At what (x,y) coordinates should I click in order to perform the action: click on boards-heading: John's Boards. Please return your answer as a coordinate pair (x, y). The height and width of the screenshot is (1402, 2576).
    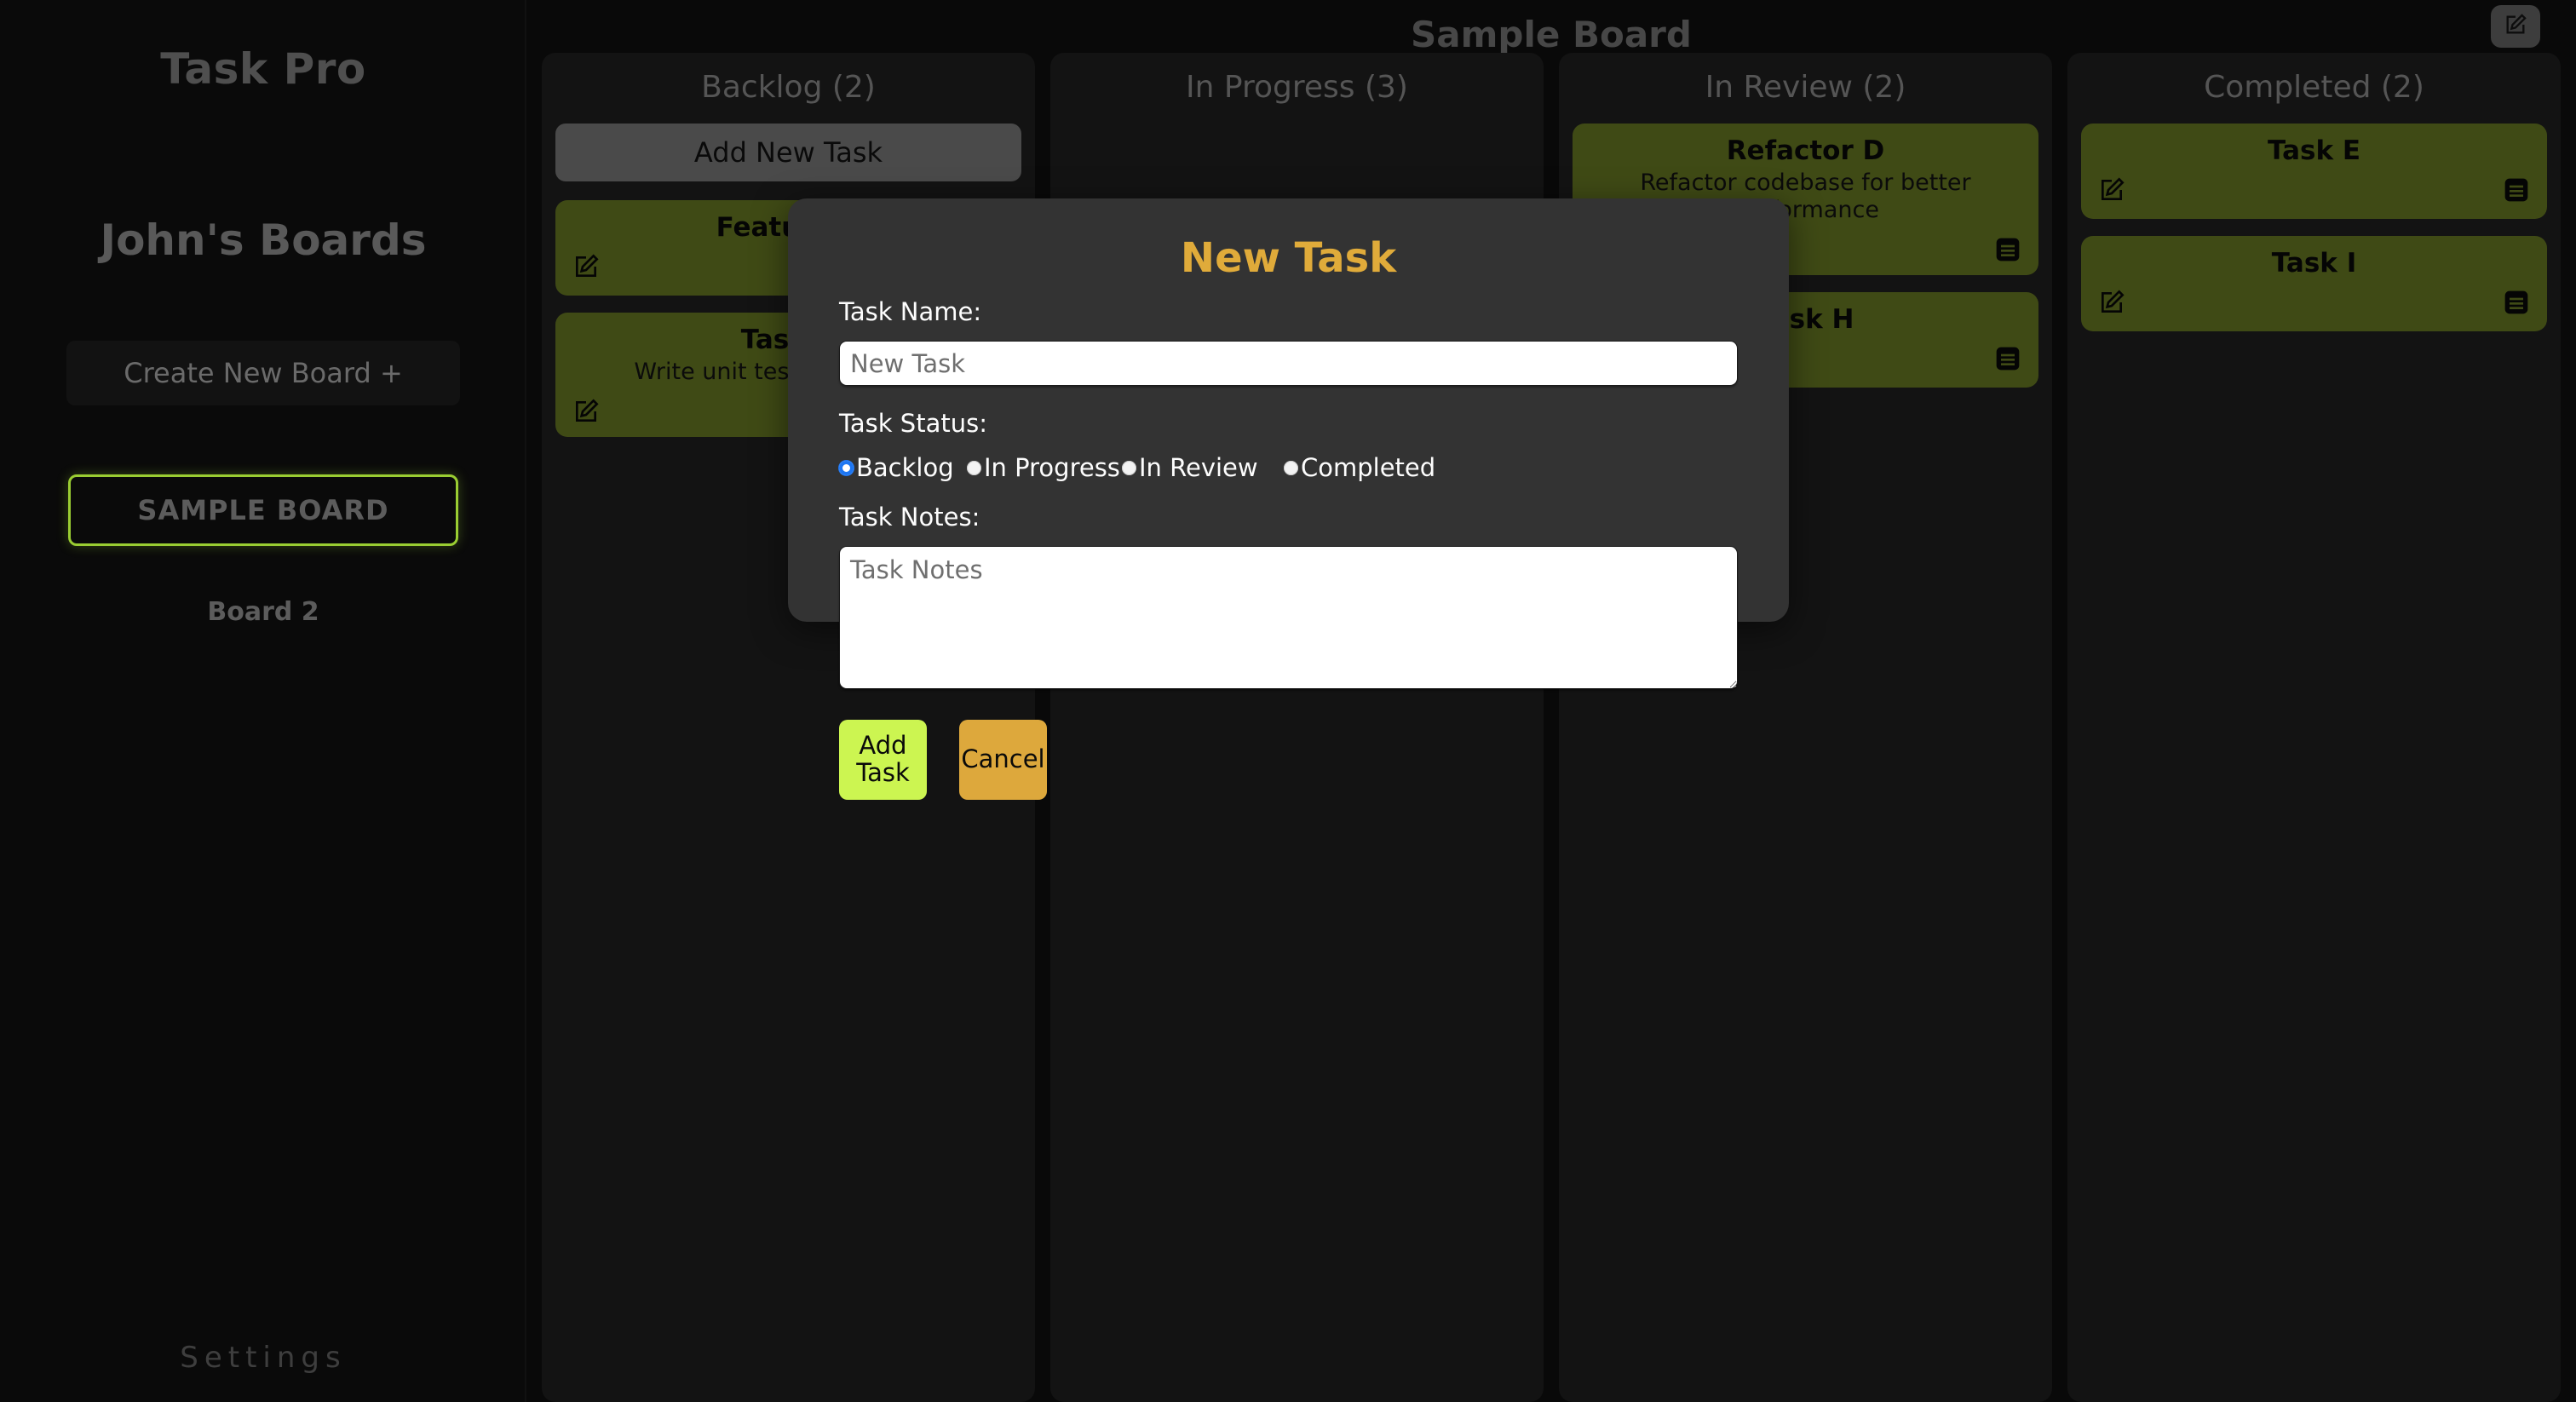
    Looking at the image, I should click on (263, 240).